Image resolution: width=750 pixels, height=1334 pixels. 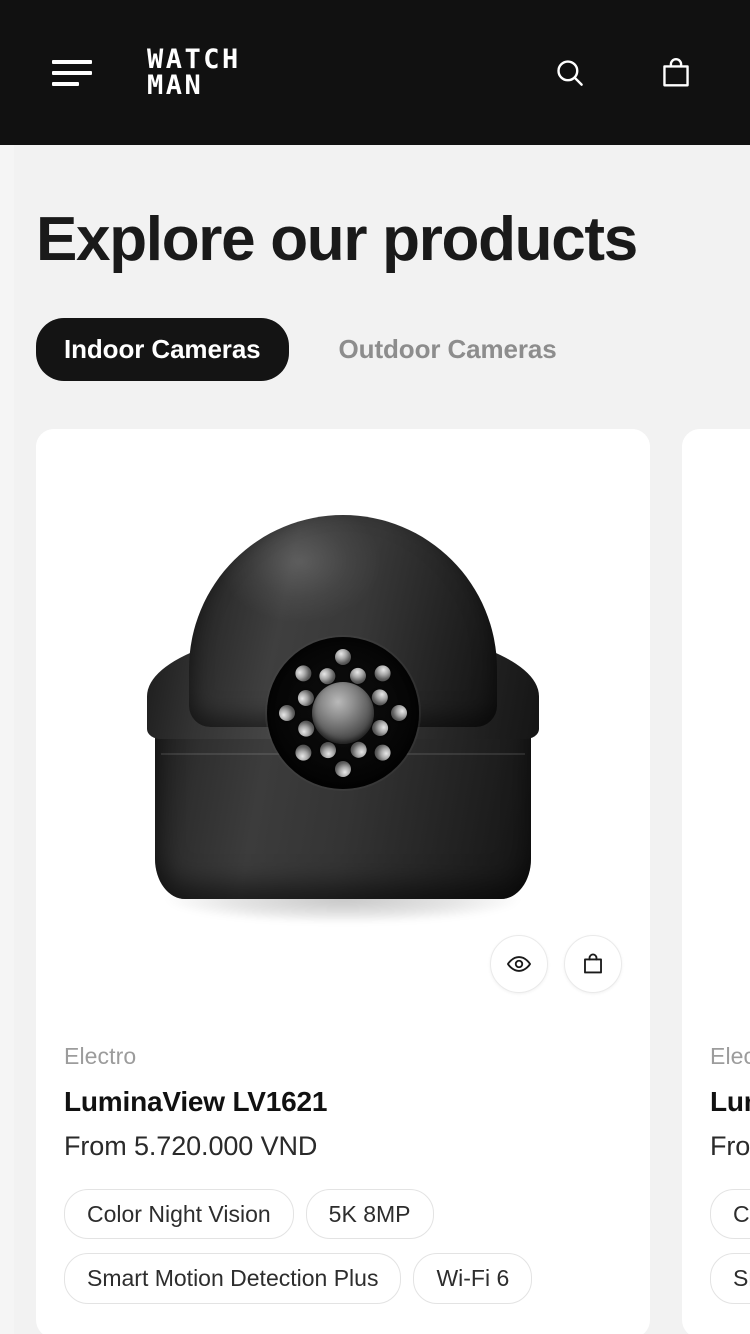 I want to click on search-button, so click(x=570, y=73).